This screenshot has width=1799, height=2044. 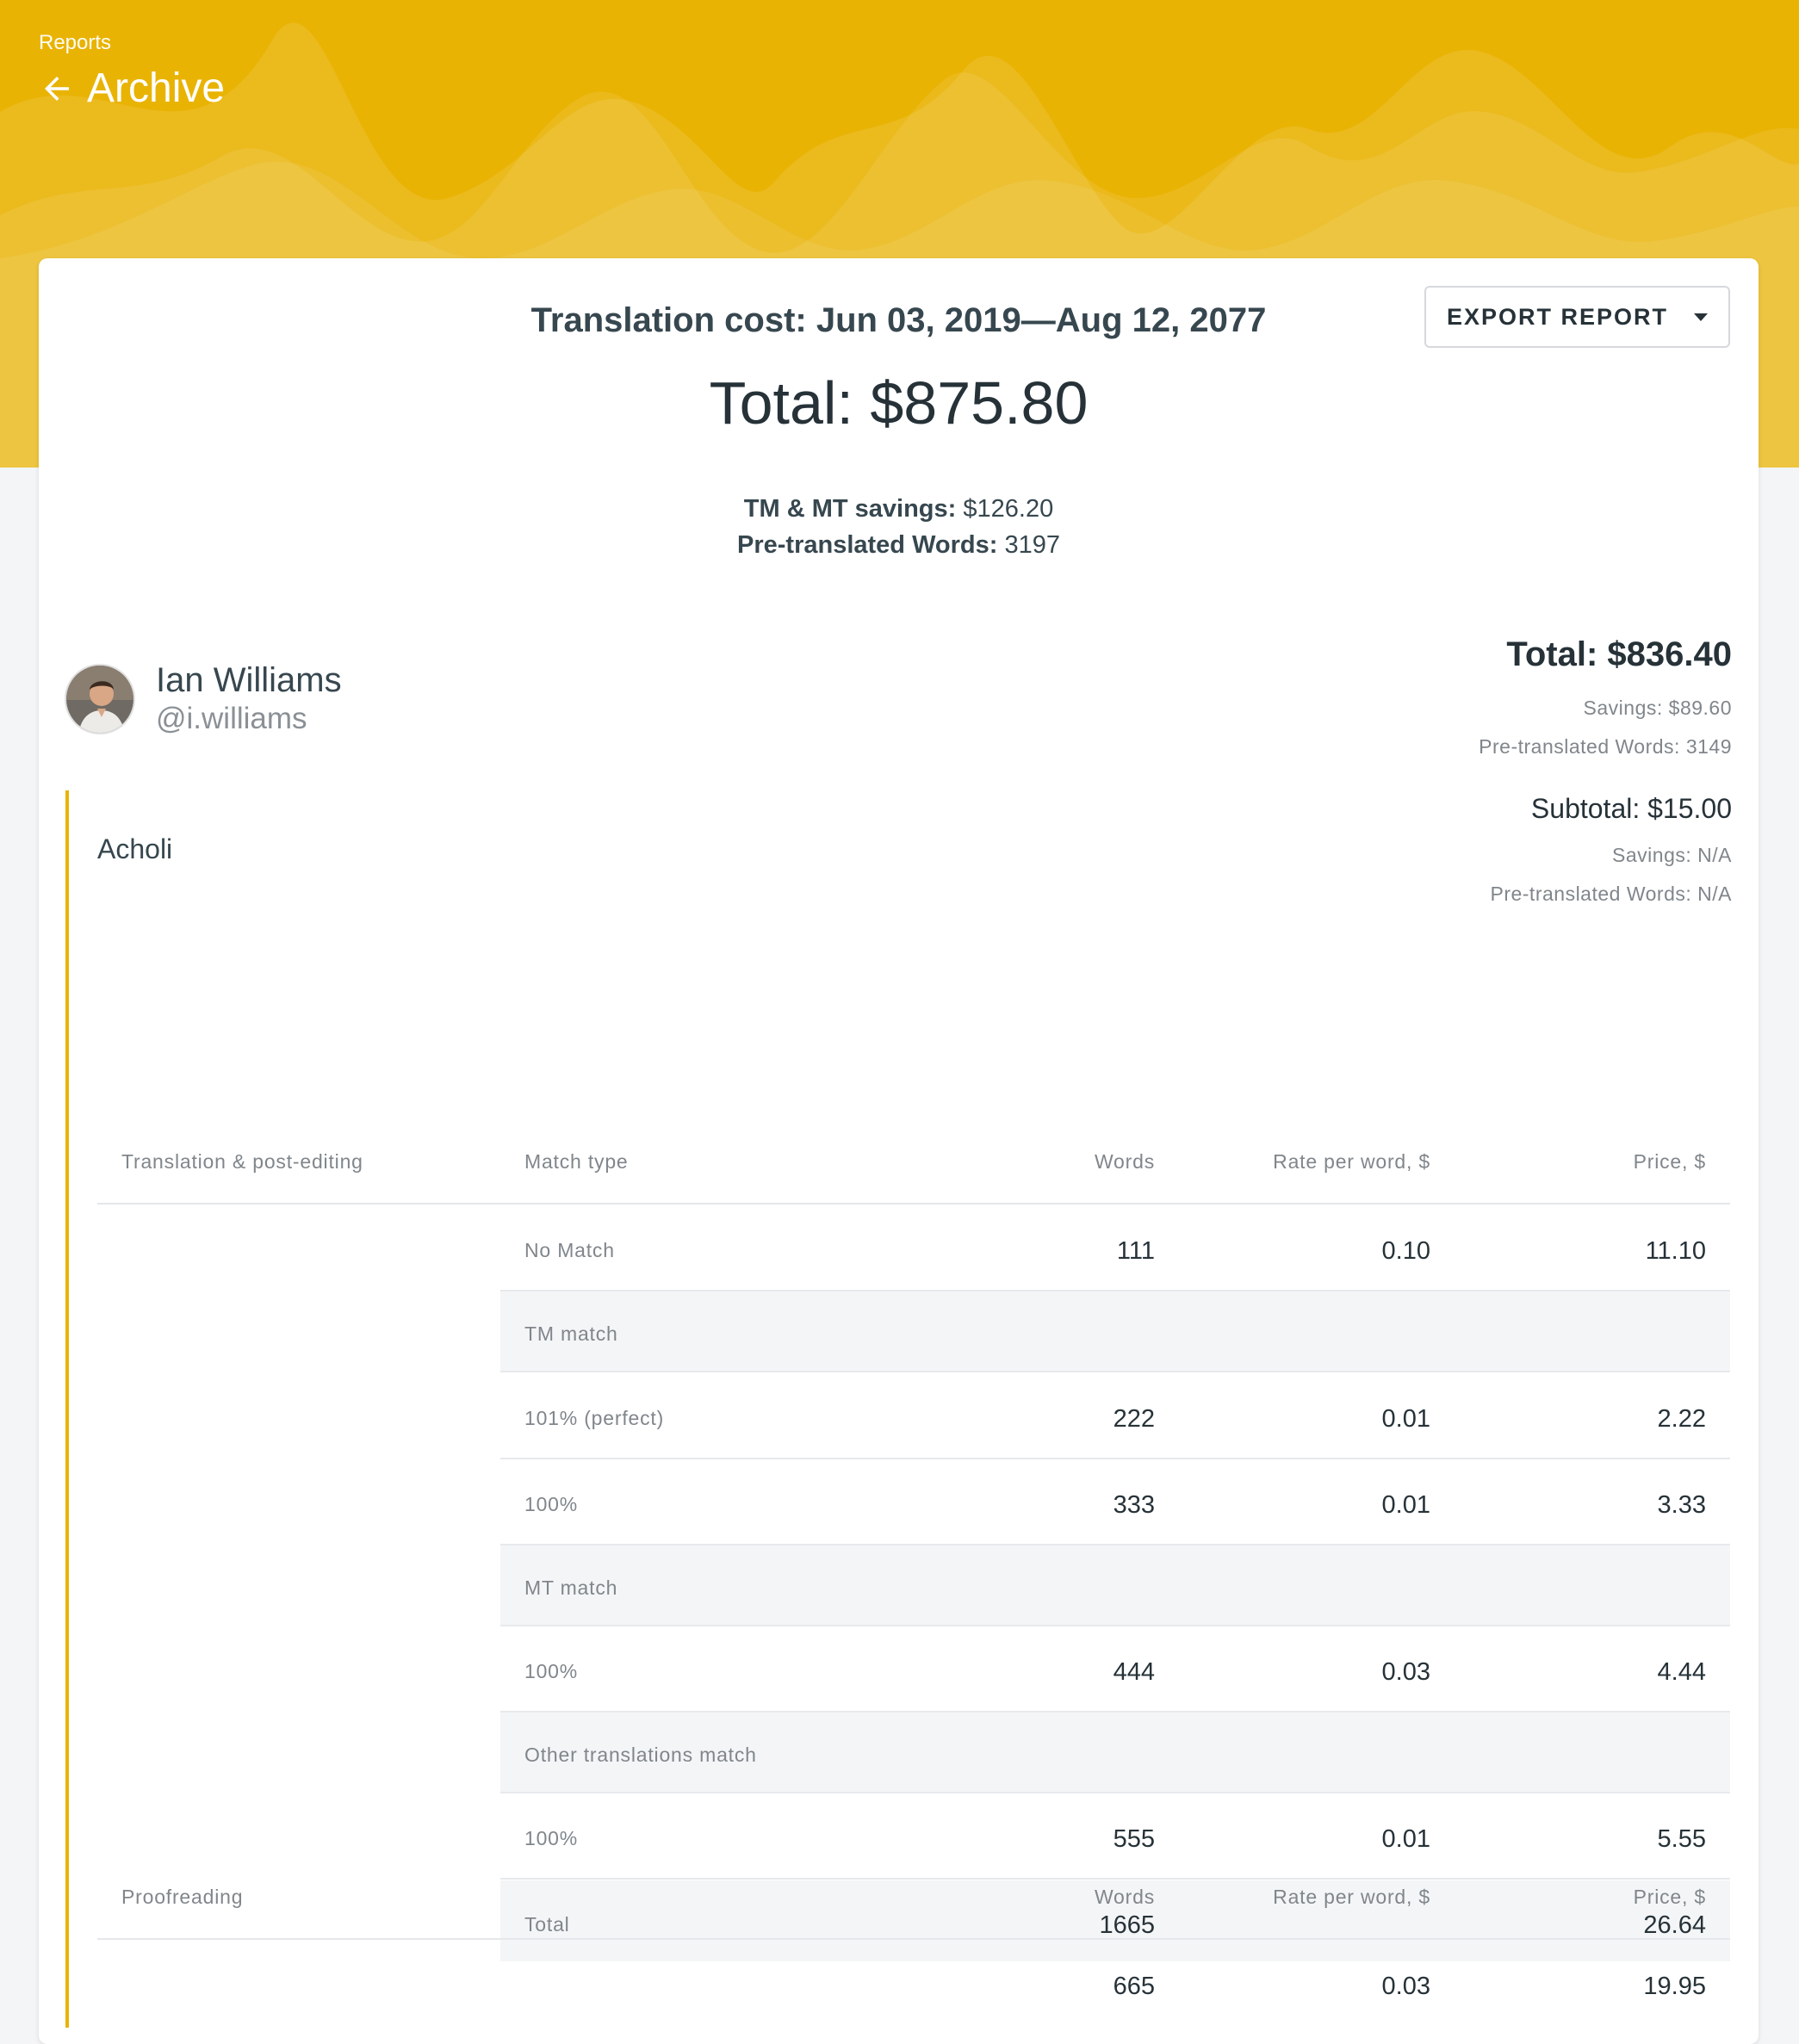 What do you see at coordinates (1115, 1753) in the screenshot?
I see `table-group-row: Other translations match` at bounding box center [1115, 1753].